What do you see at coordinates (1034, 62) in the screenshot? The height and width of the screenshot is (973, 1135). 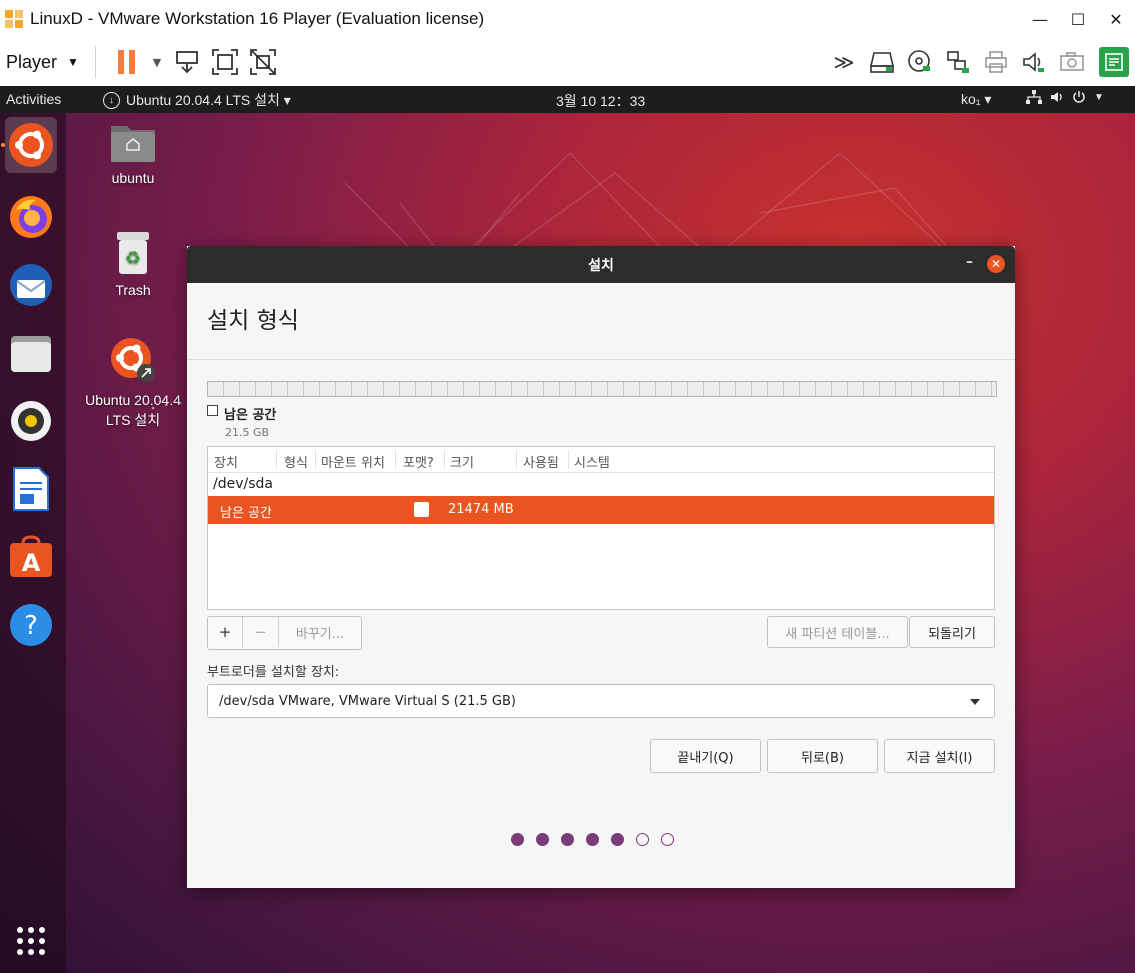 I see `sound-icon` at bounding box center [1034, 62].